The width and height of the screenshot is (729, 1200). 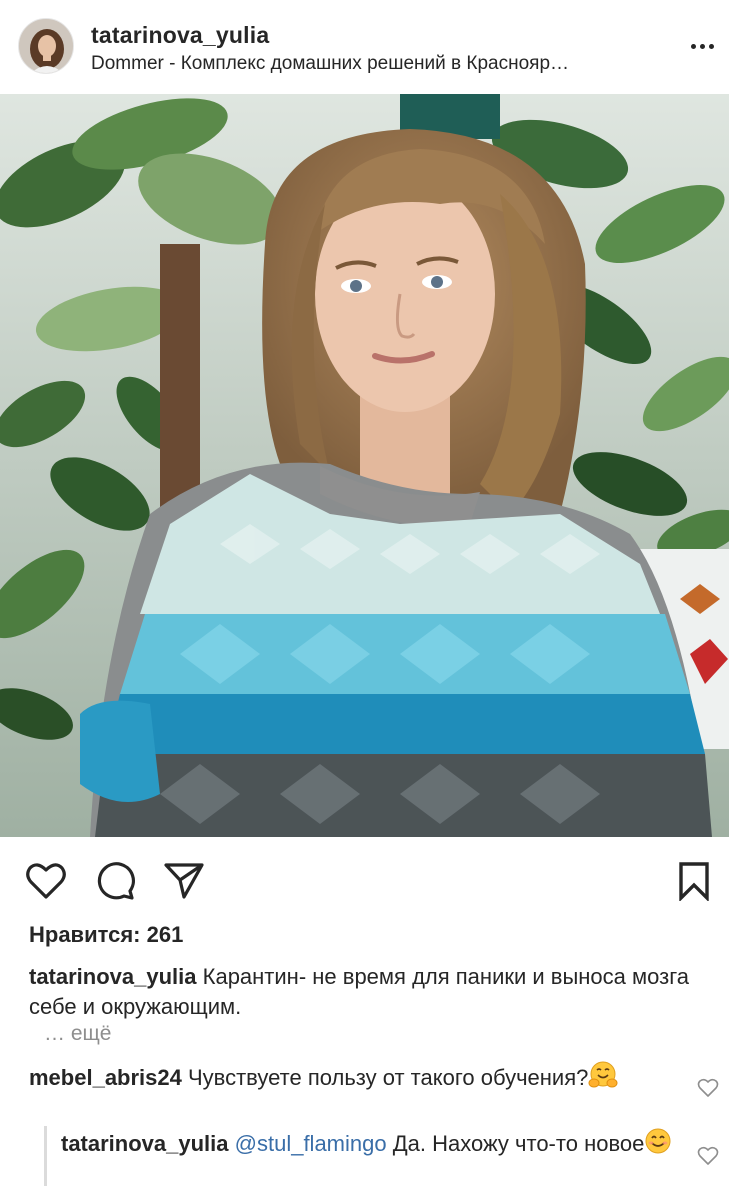 What do you see at coordinates (113, 976) in the screenshot?
I see `caption-username: tatarinova_yulia` at bounding box center [113, 976].